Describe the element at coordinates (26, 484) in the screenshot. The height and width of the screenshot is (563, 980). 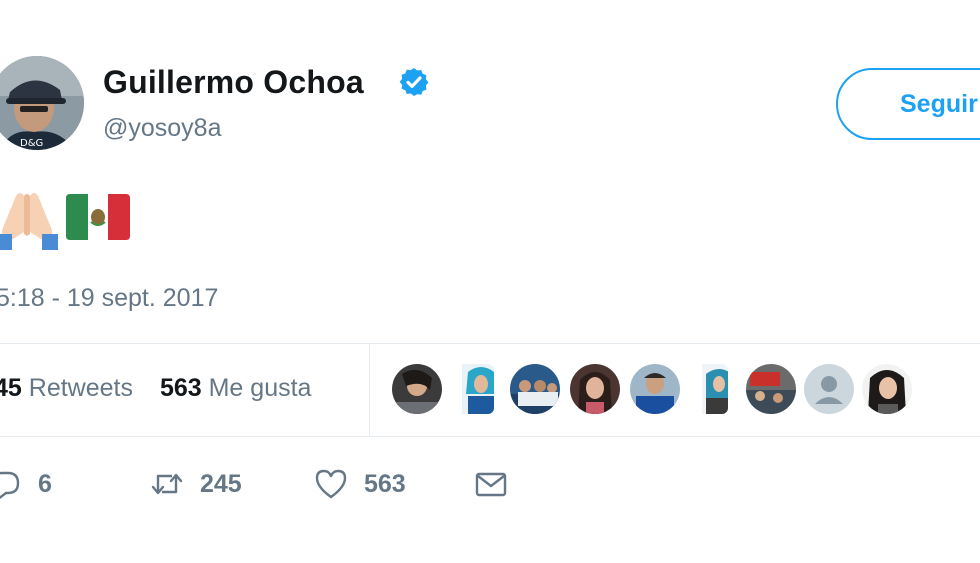
I see `reply-button: 6` at that location.